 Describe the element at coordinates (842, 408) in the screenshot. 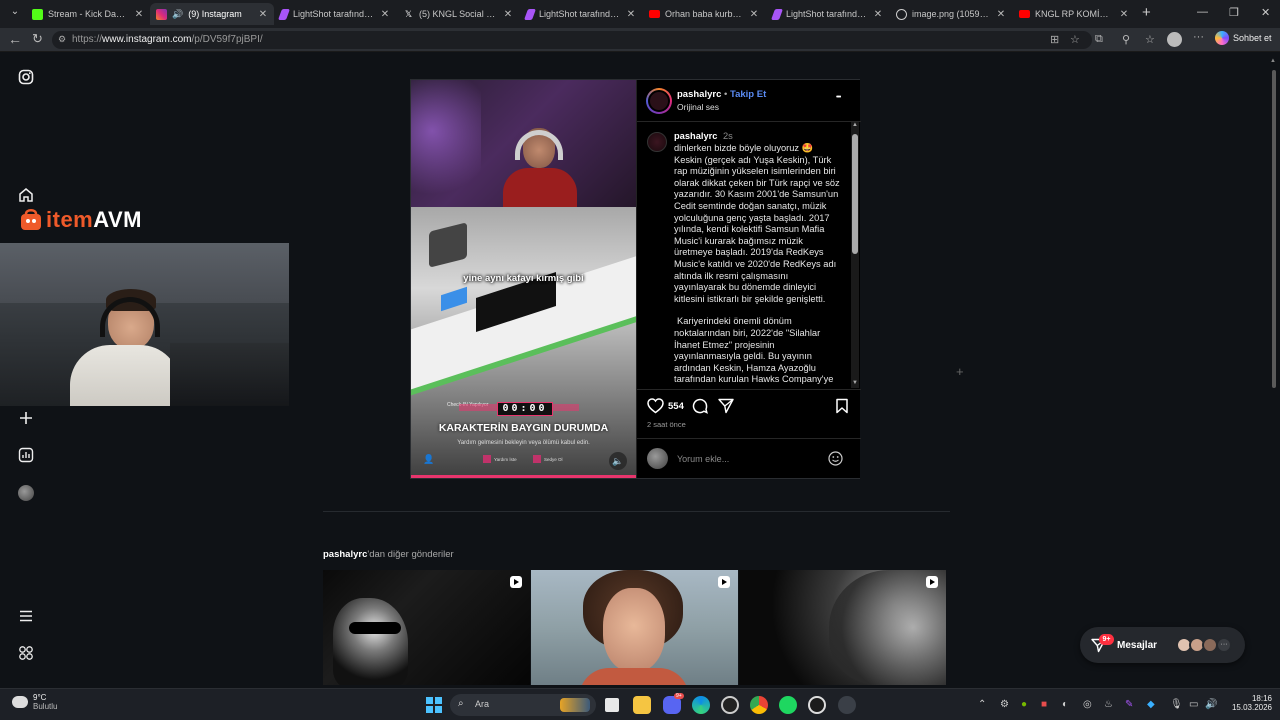

I see `save-bookmark-icon` at that location.